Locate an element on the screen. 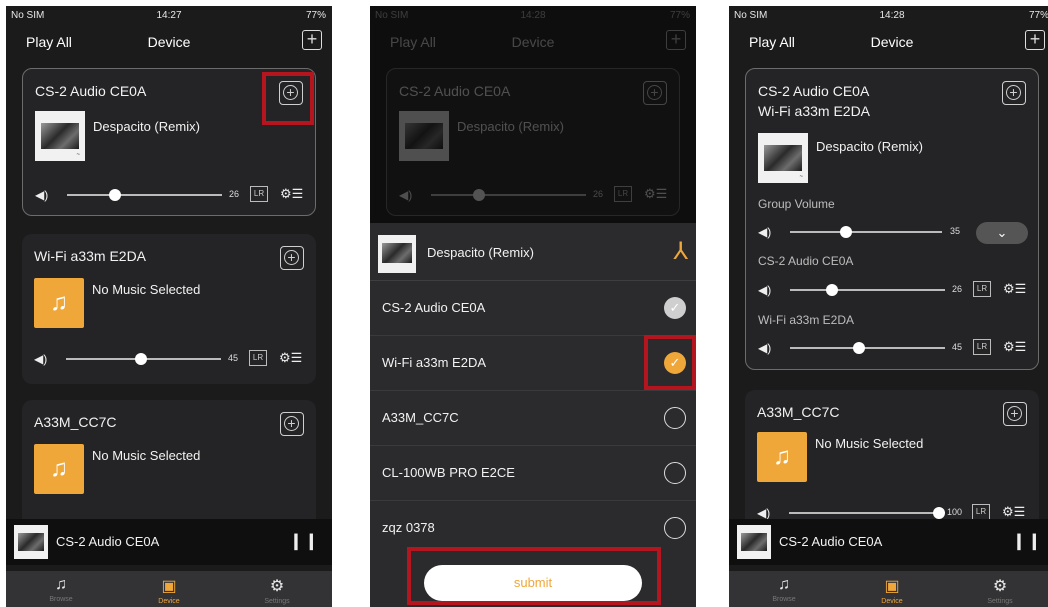  music-note-icon: ♫ is located at coordinates (59, 303).